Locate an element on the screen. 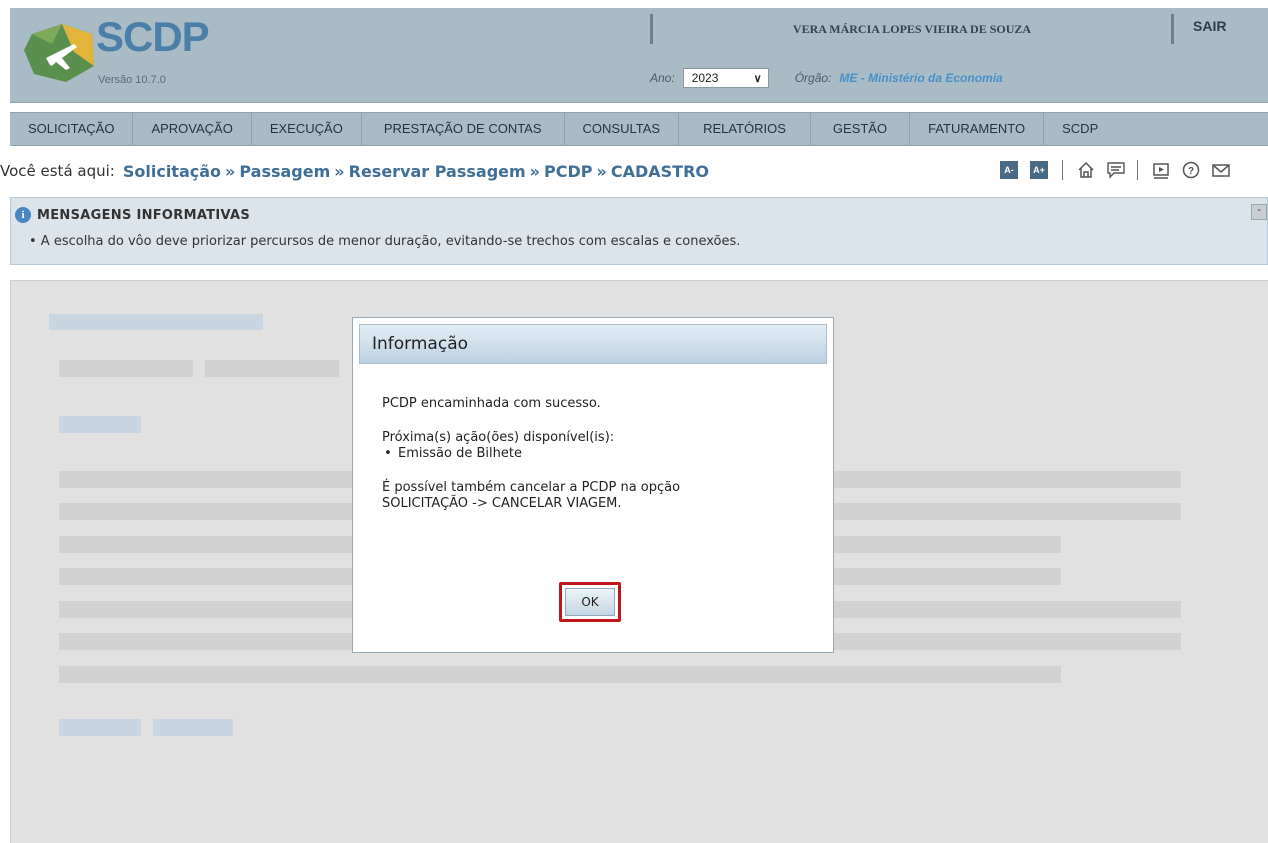 The height and width of the screenshot is (843, 1268). accessibility-toolbar: A- A+ ? is located at coordinates (1116, 170).